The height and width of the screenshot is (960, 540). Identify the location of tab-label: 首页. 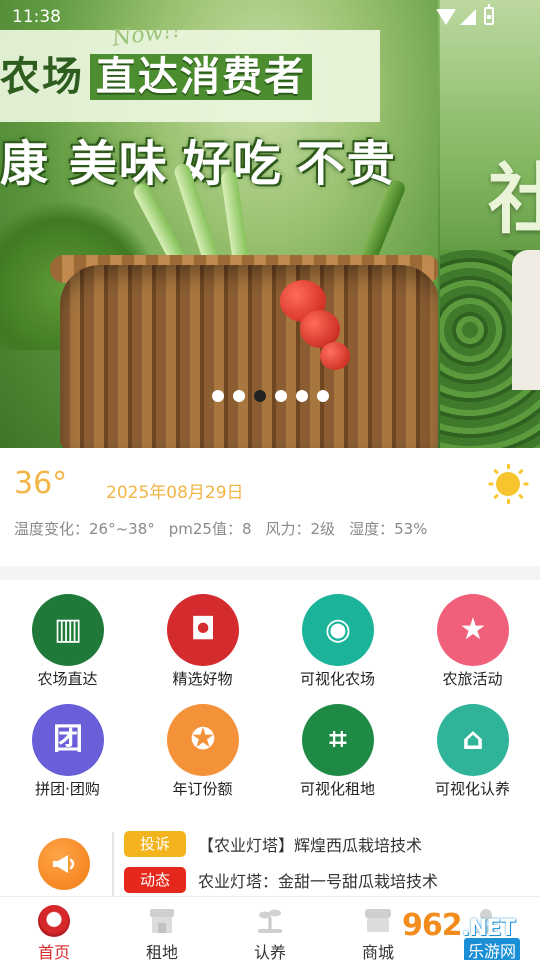
(53, 951).